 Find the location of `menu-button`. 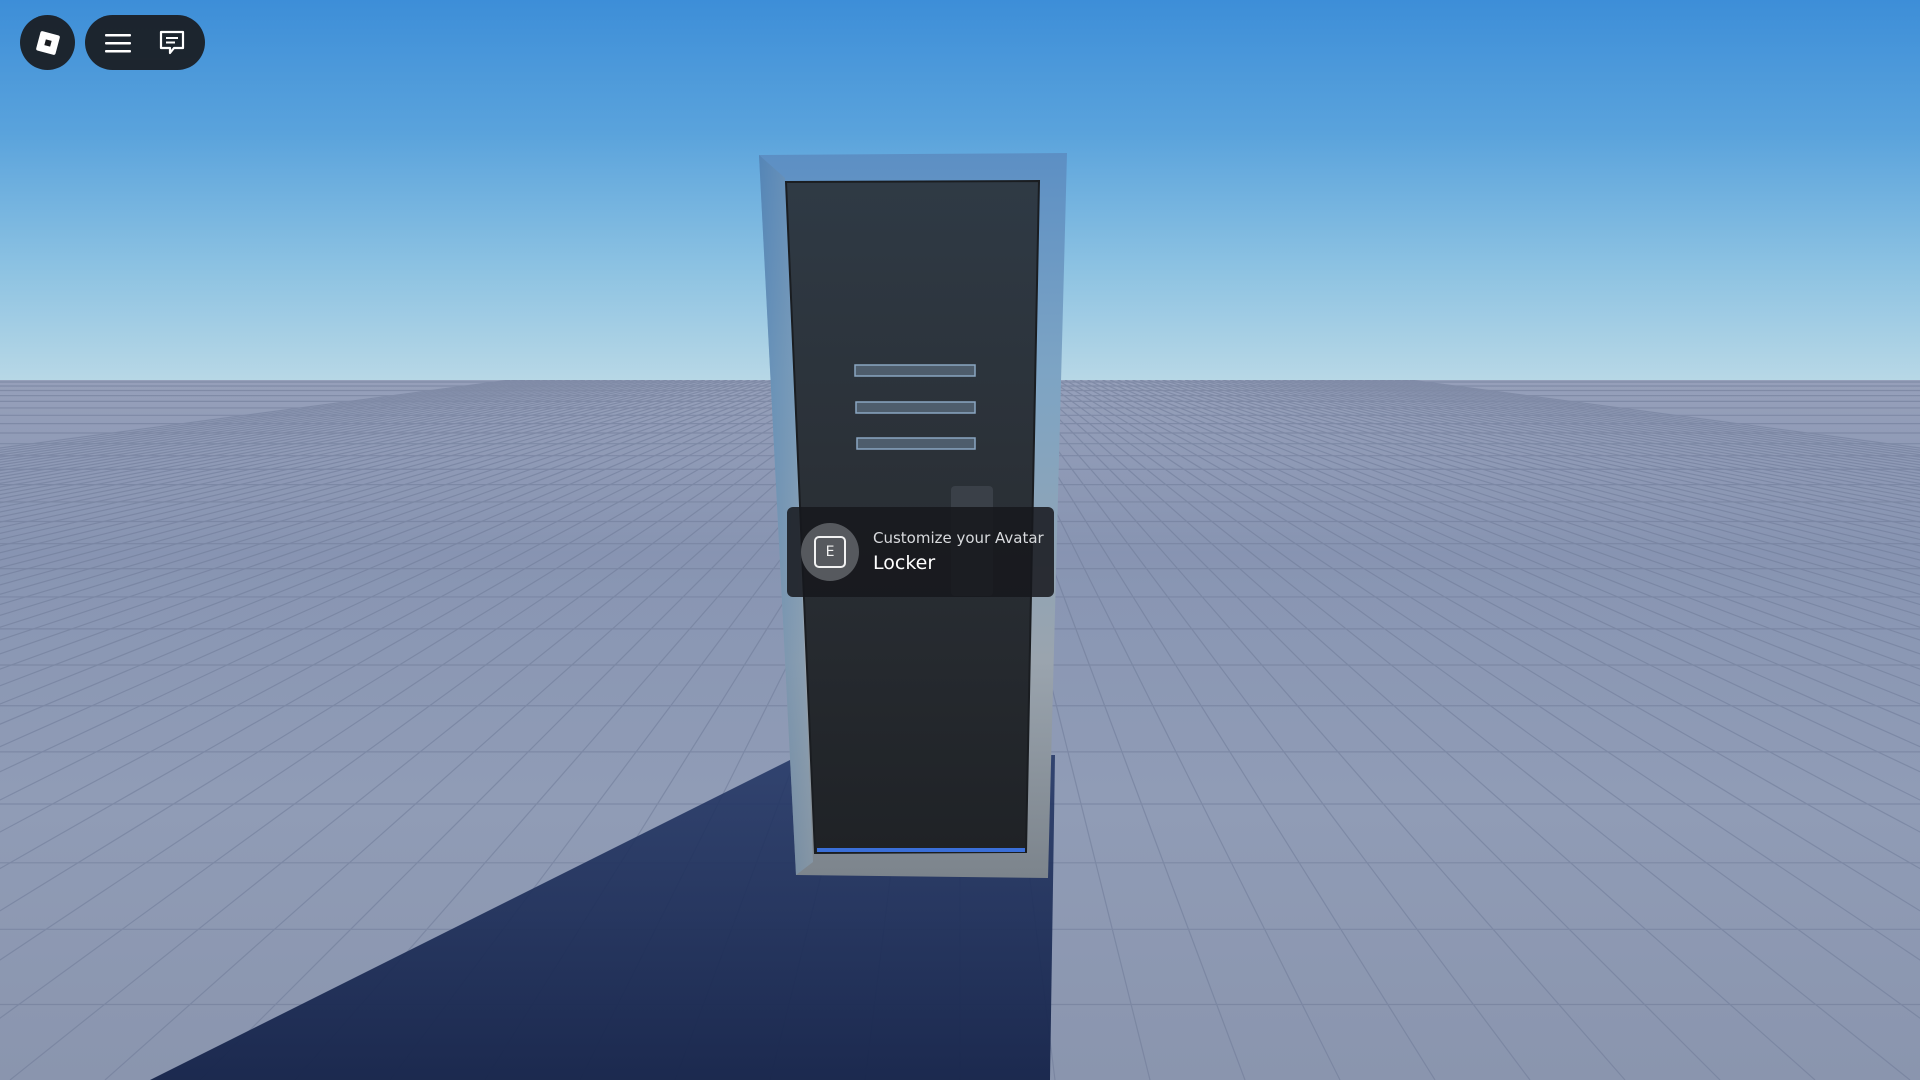

menu-button is located at coordinates (118, 43).